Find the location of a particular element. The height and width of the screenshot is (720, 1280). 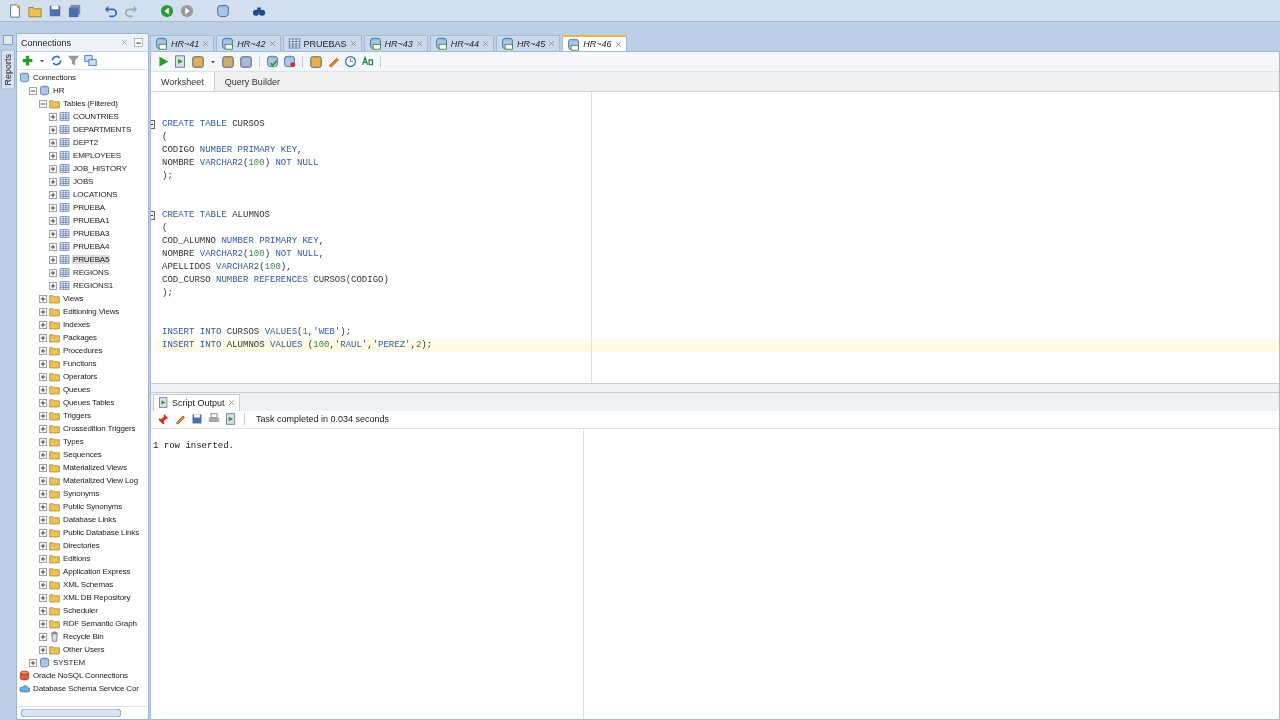

tree-item: EMPLOYEES is located at coordinates (97, 155).